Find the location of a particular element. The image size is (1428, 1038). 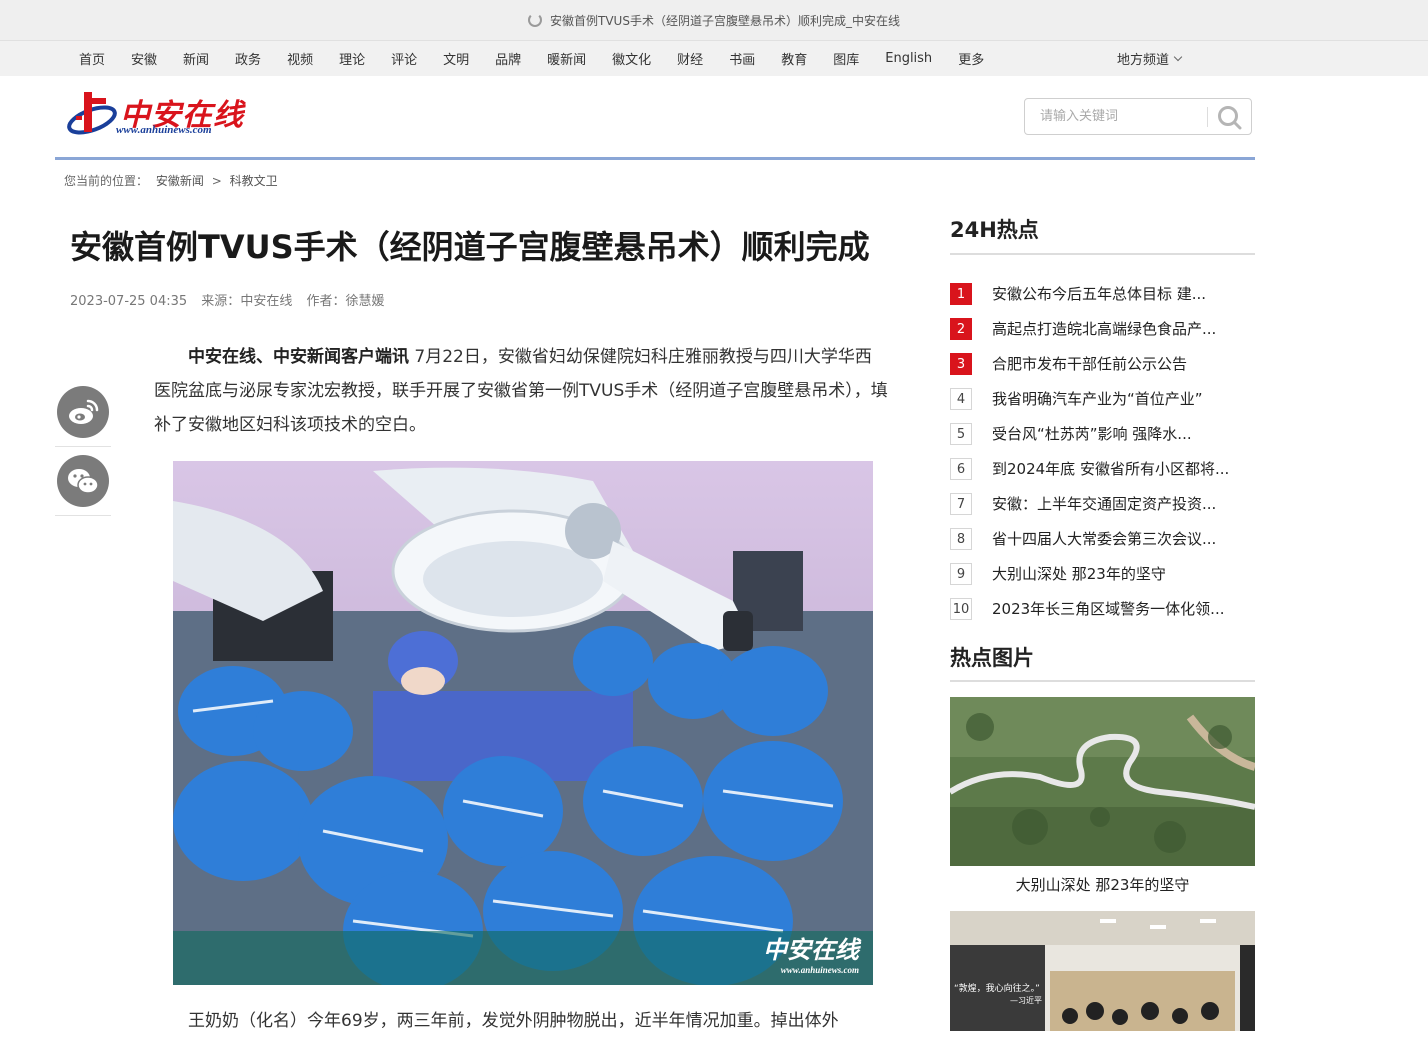

nav-item: 暖新闻 is located at coordinates (566, 58).